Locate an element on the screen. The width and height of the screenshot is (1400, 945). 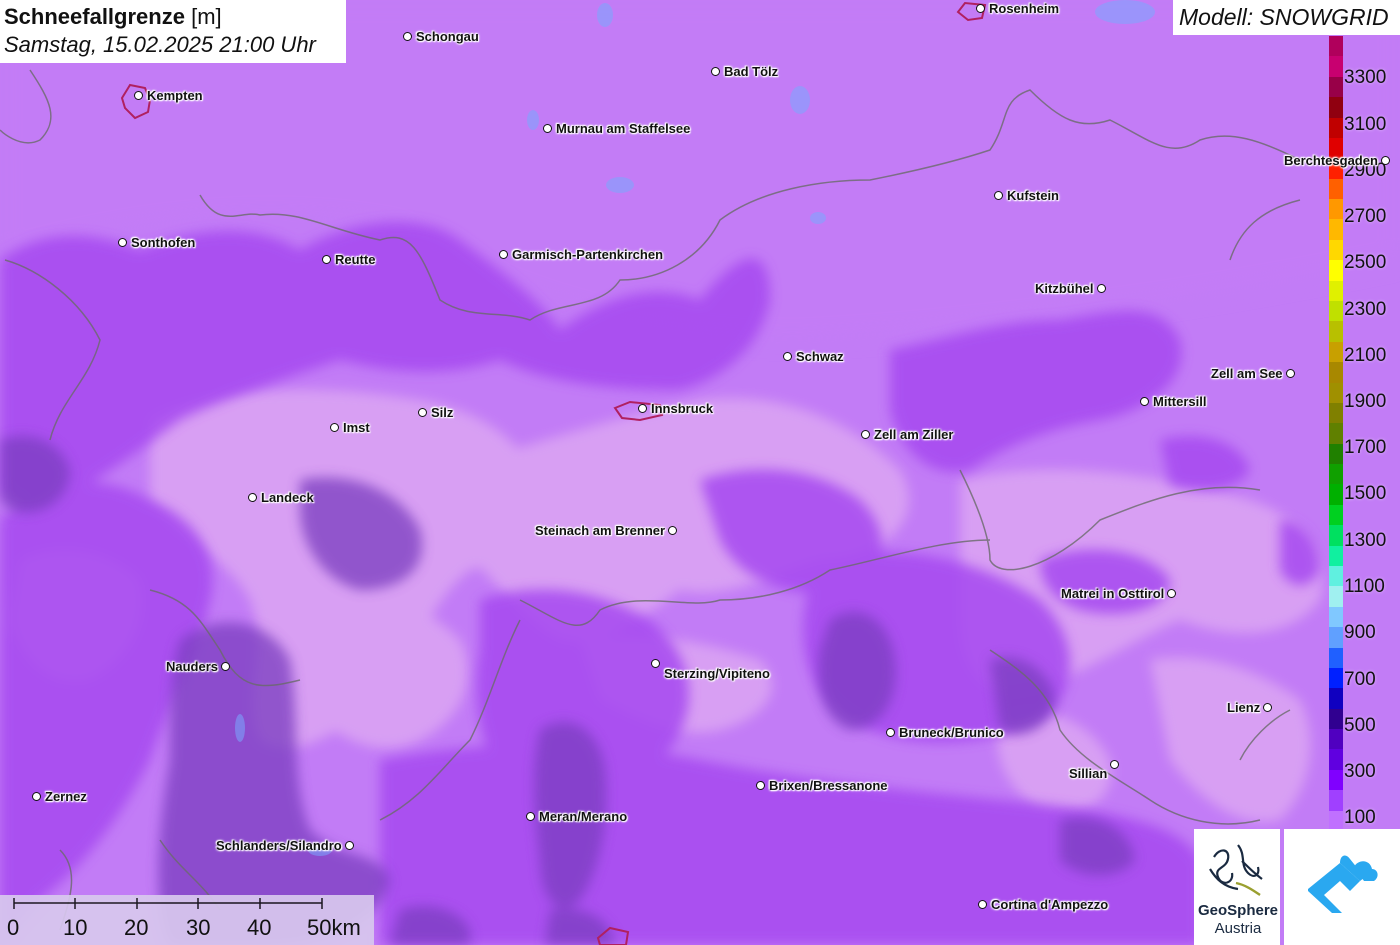
legend-label: 900 is located at coordinates (1360, 632).